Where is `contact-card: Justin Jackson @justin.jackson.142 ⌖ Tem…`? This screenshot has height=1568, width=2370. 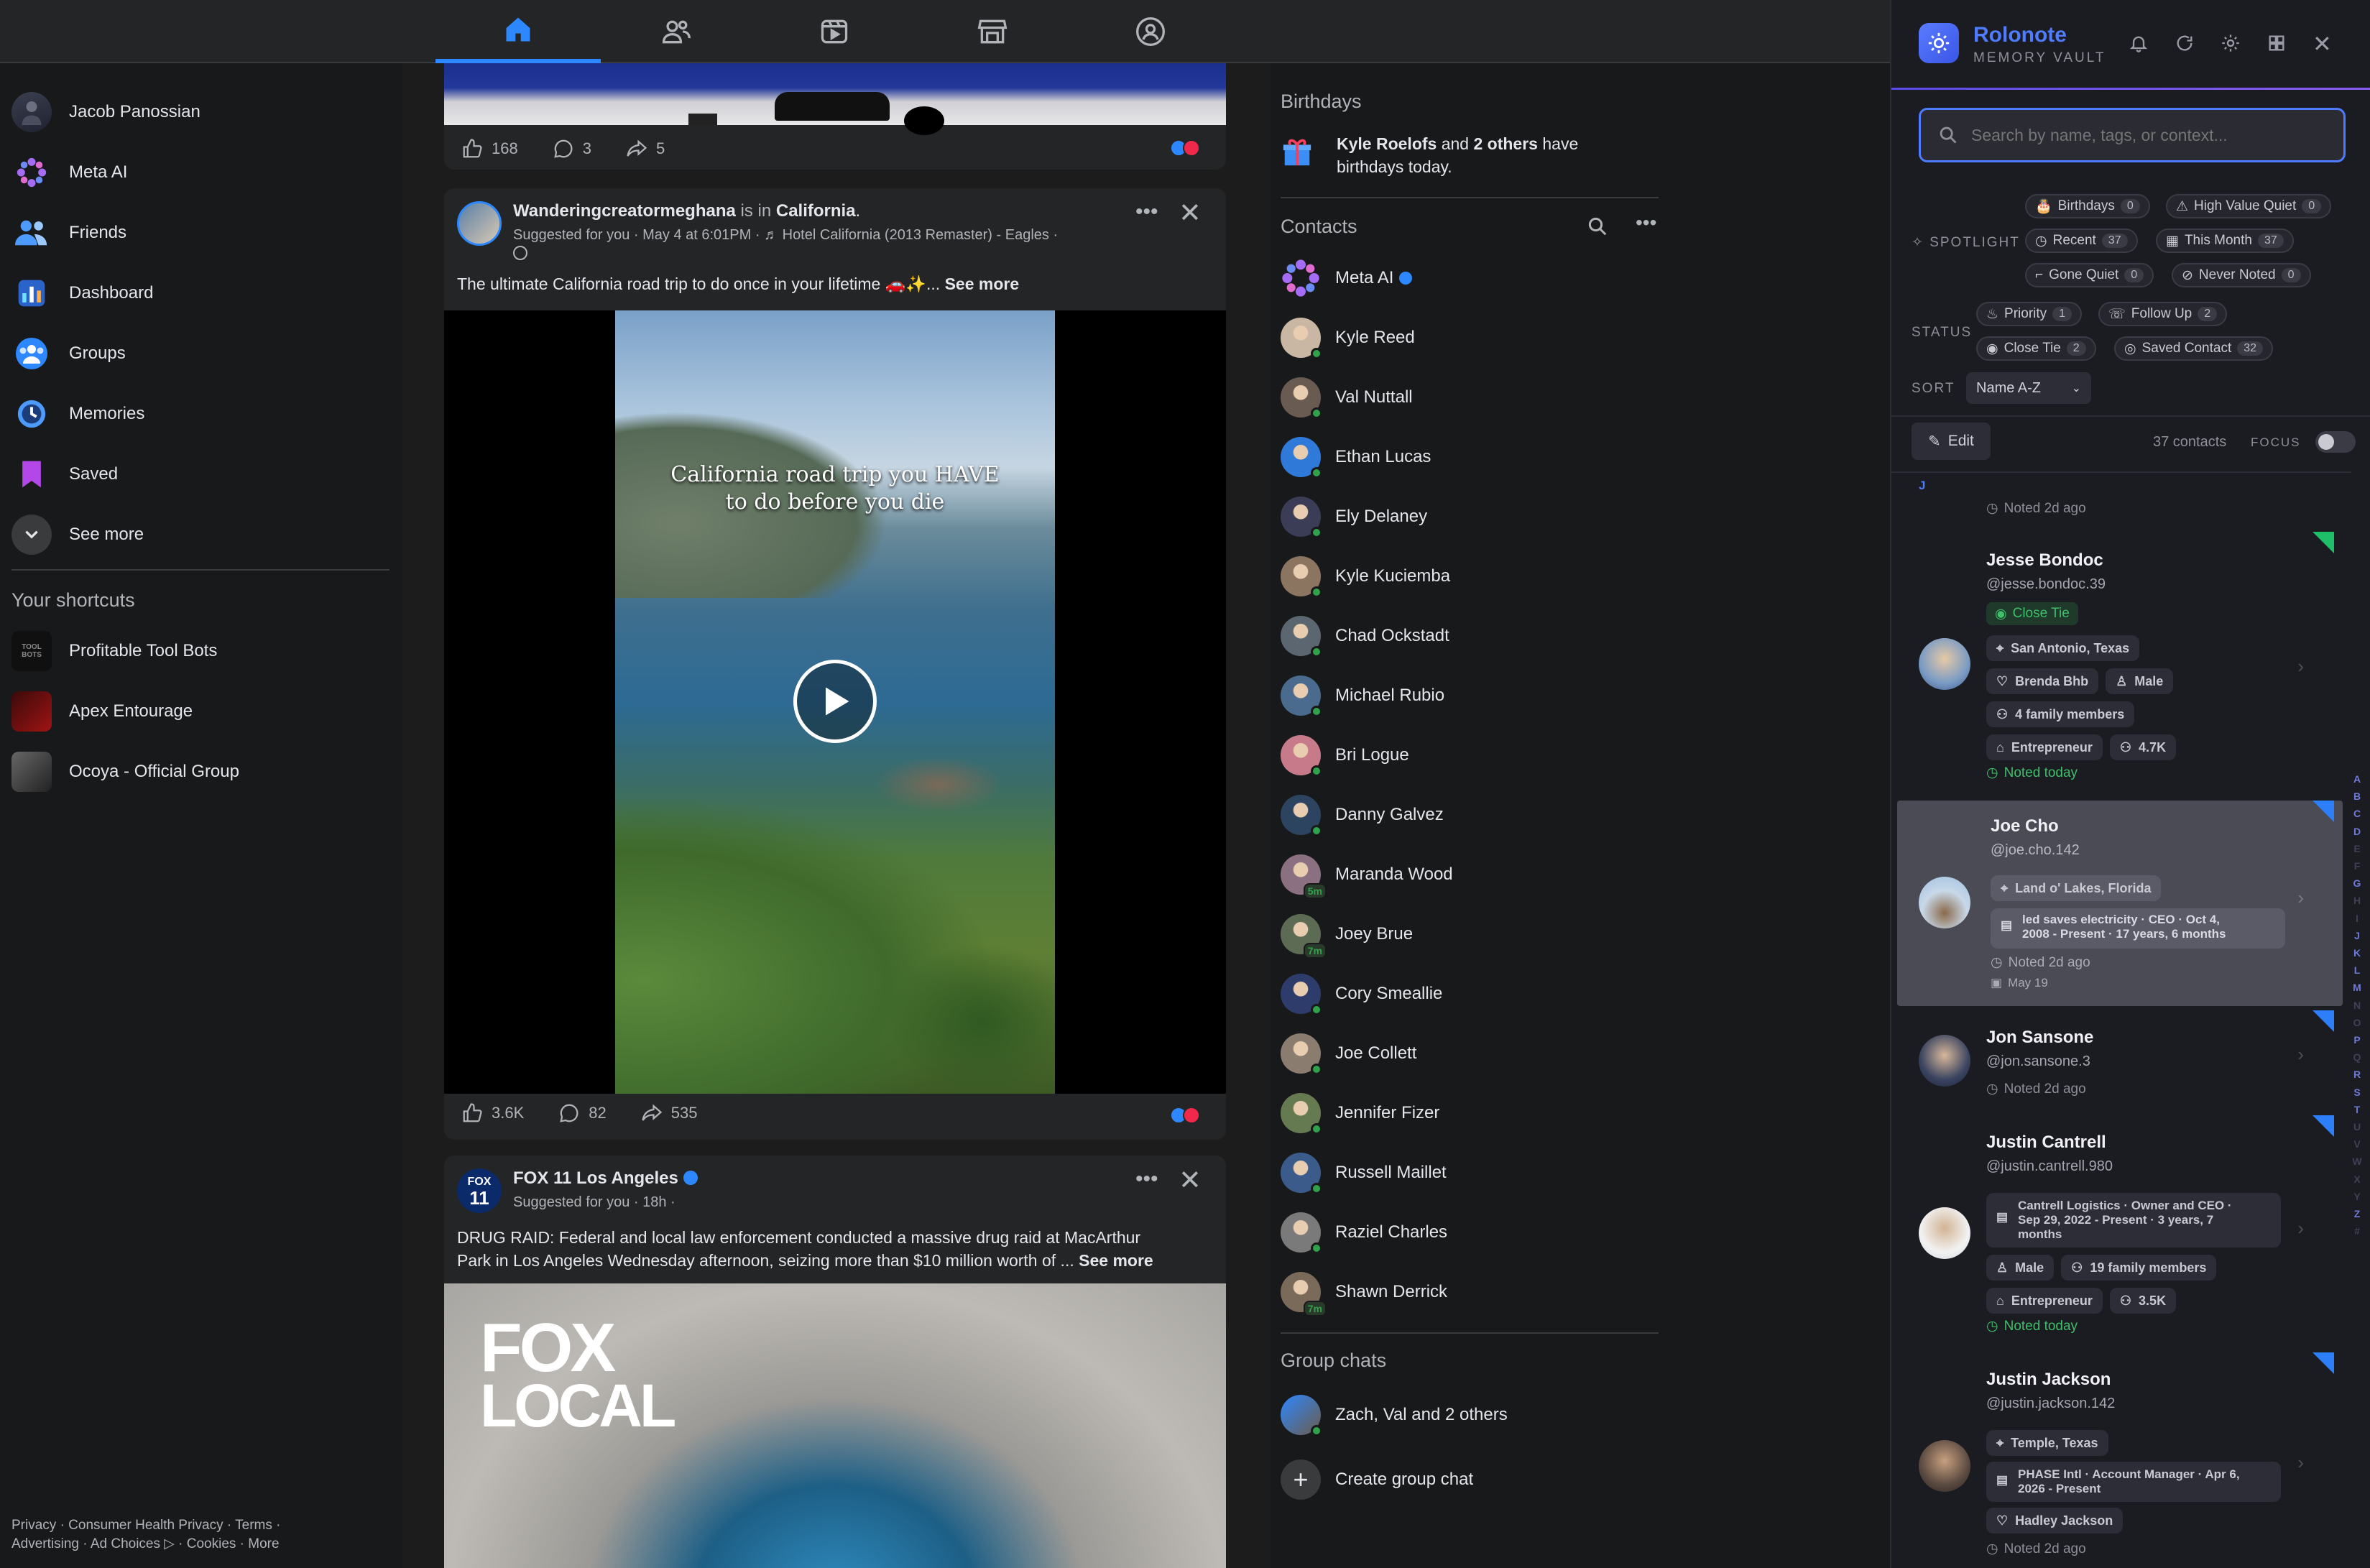
contact-card: Justin Jackson @justin.jackson.142 ⌖ Tem… is located at coordinates (2120, 1459).